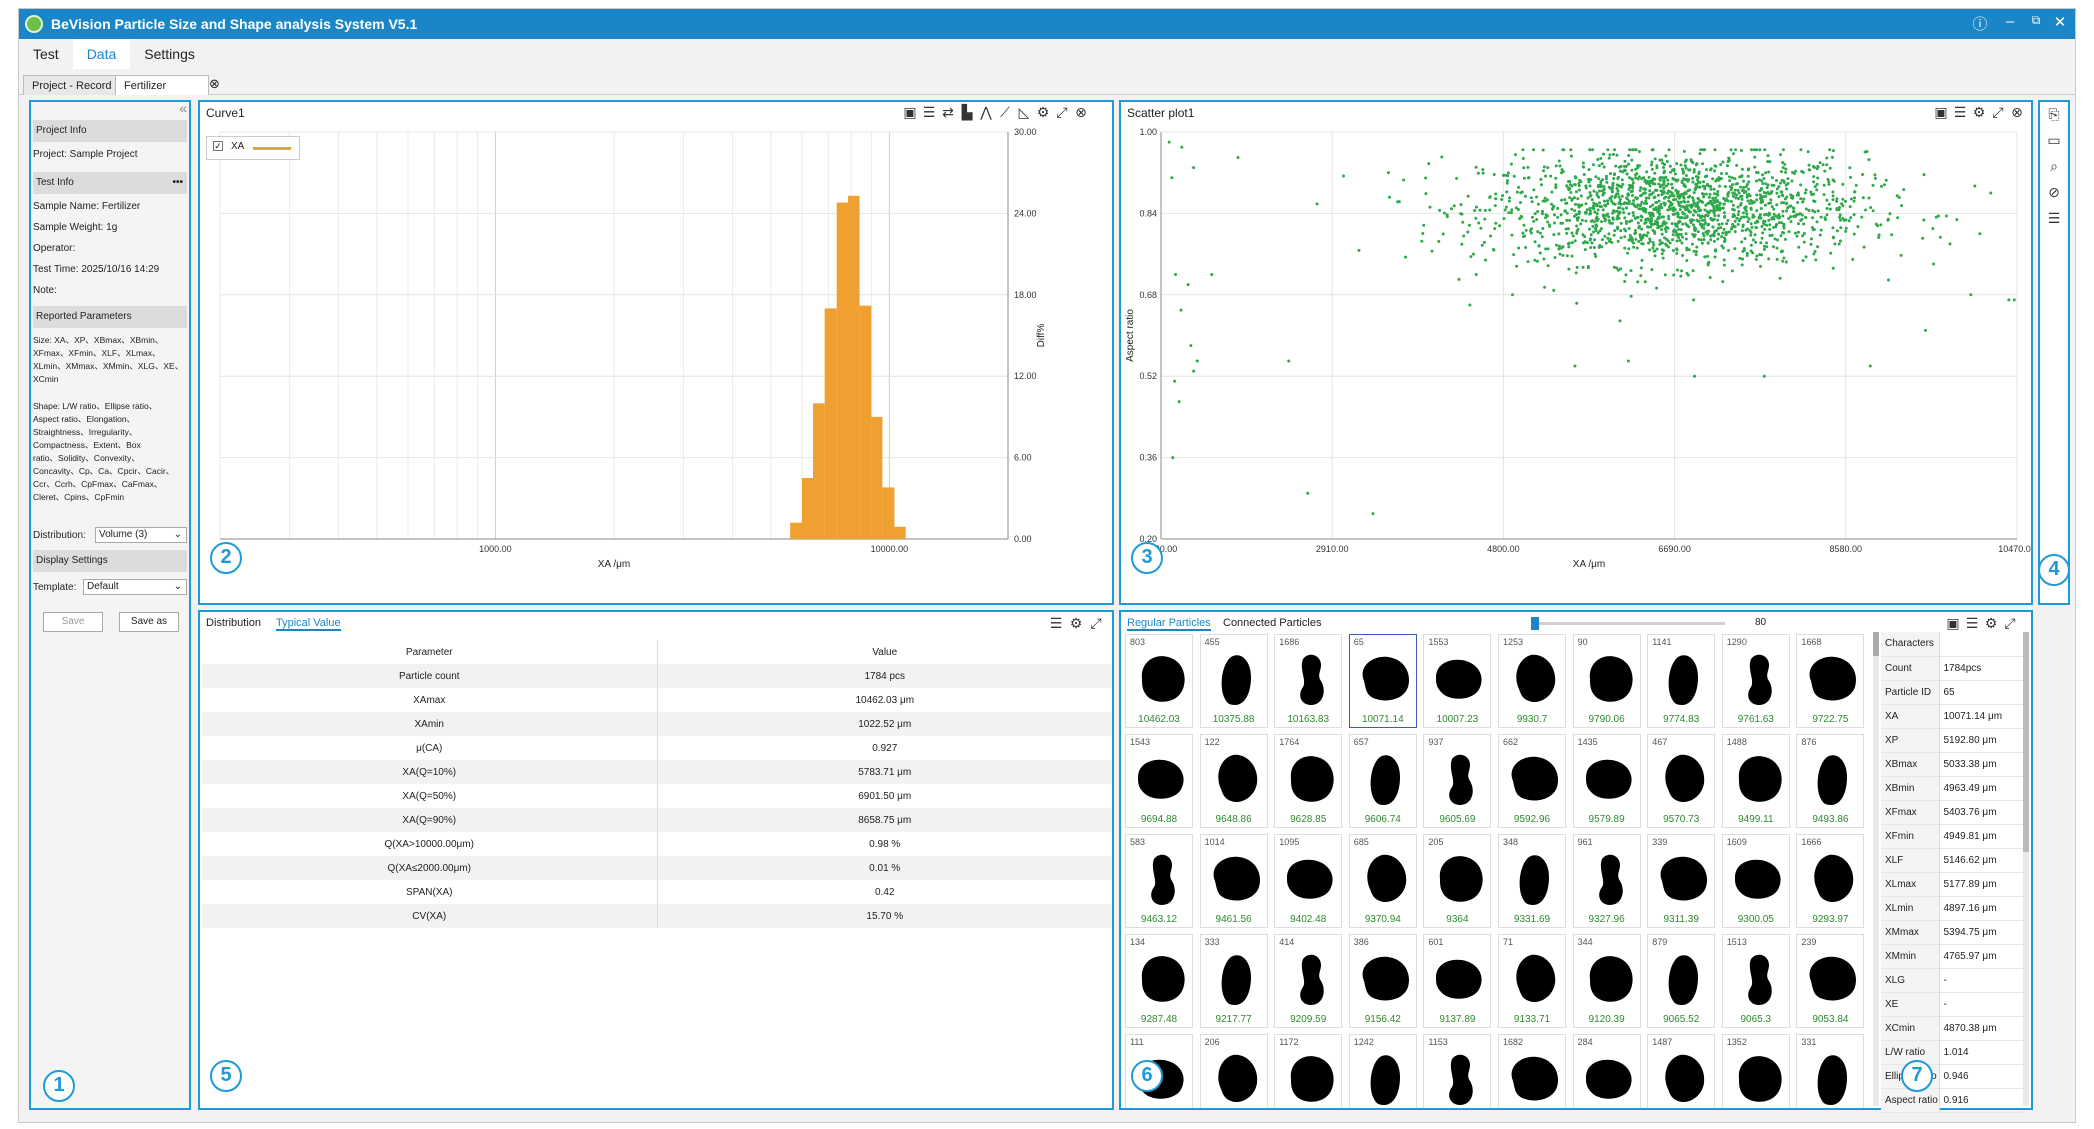 The width and height of the screenshot is (2094, 1129). Describe the element at coordinates (218, 146) in the screenshot. I see `legend-checkbox: ✓` at that location.